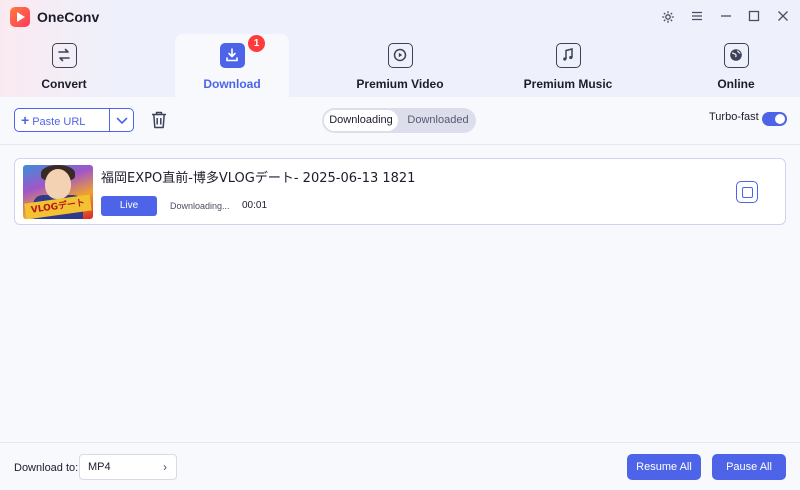 This screenshot has height=490, width=800. Describe the element at coordinates (128, 467) in the screenshot. I see `output-format-select: MP4 ›` at that location.